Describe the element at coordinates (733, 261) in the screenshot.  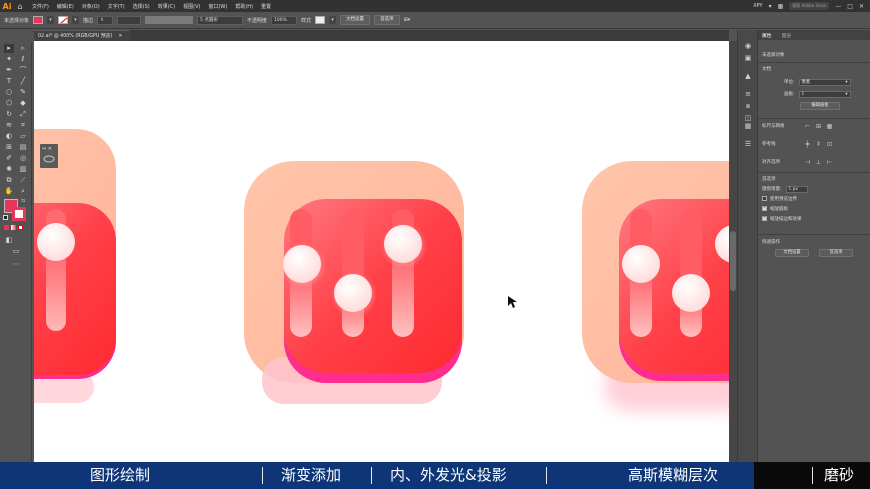
I see `scrollbar-thumb` at that location.